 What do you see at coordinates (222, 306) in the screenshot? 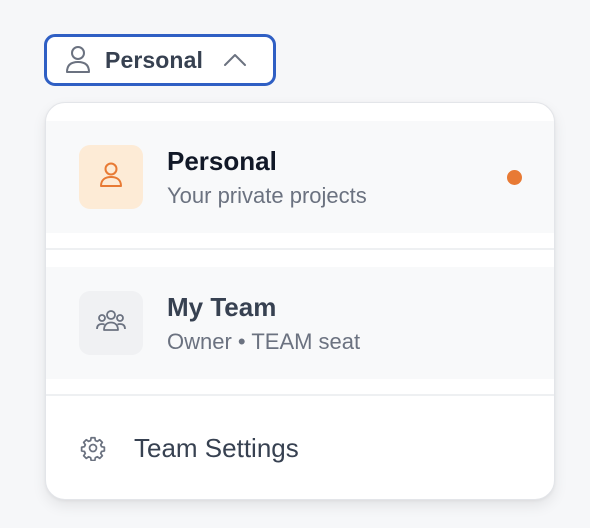
I see `menu-item-title: My Team` at bounding box center [222, 306].